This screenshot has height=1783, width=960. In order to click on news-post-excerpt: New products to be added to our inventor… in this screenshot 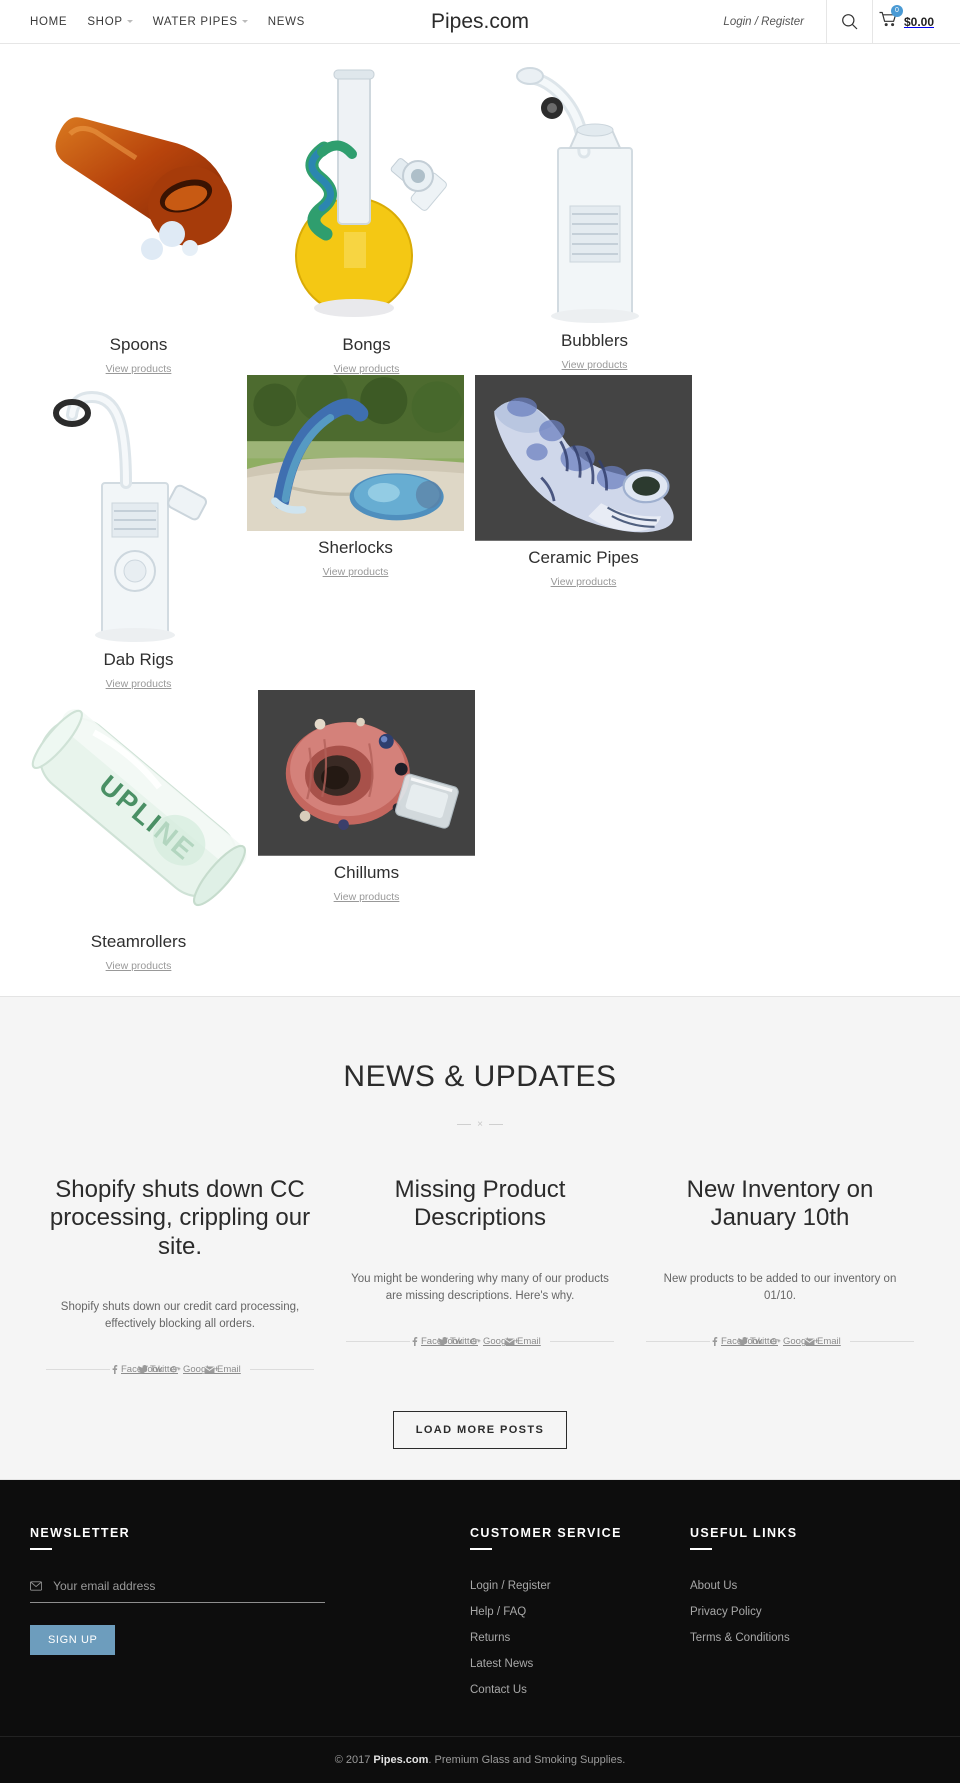, I will do `click(780, 1287)`.